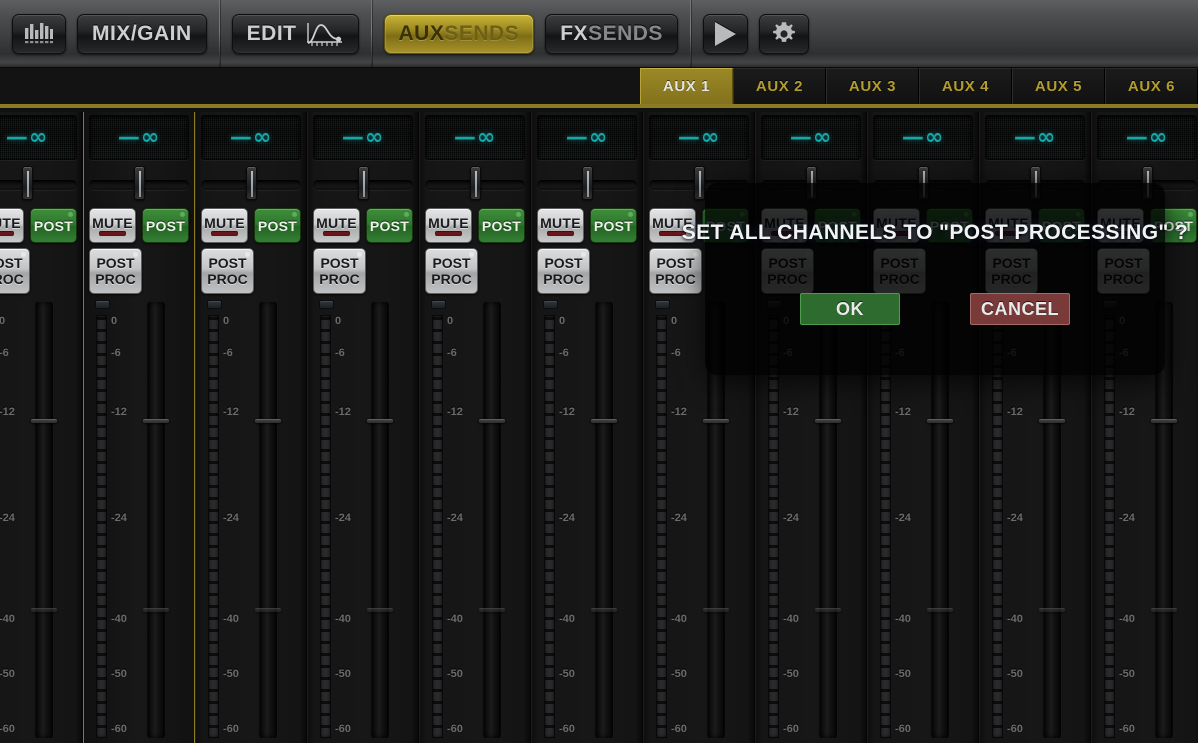 The height and width of the screenshot is (743, 1198). What do you see at coordinates (779, 86) in the screenshot?
I see `tab-aux-2: AUX 2` at bounding box center [779, 86].